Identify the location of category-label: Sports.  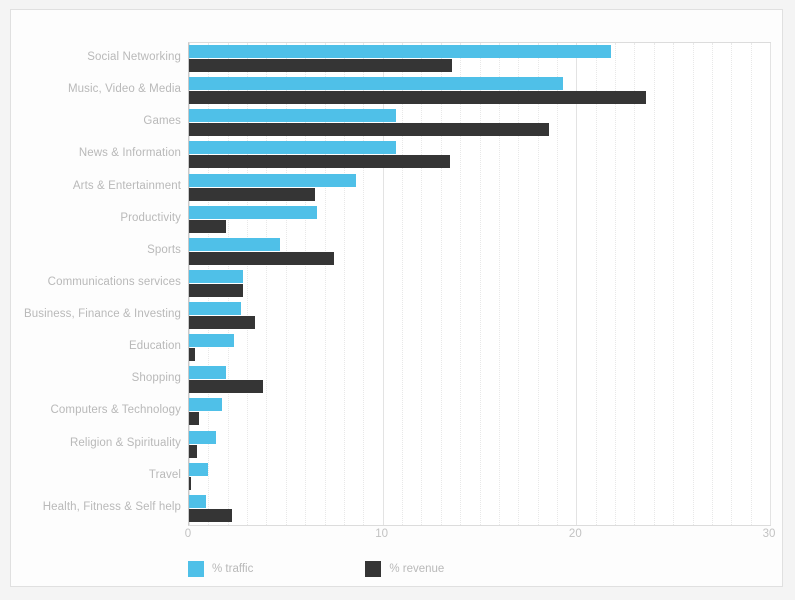
(164, 249).